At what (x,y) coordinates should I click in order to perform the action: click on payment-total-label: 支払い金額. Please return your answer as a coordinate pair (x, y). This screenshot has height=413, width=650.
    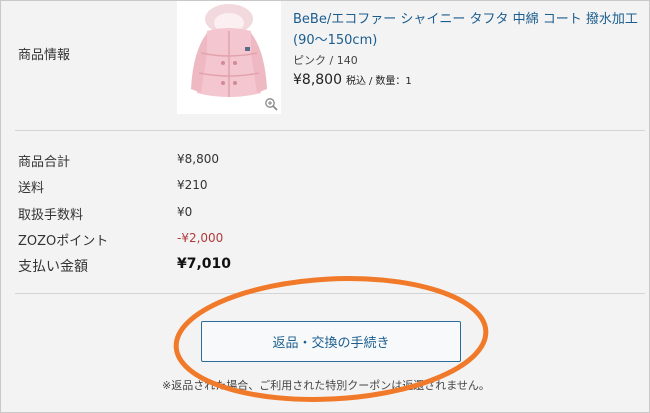
    Looking at the image, I should click on (53, 267).